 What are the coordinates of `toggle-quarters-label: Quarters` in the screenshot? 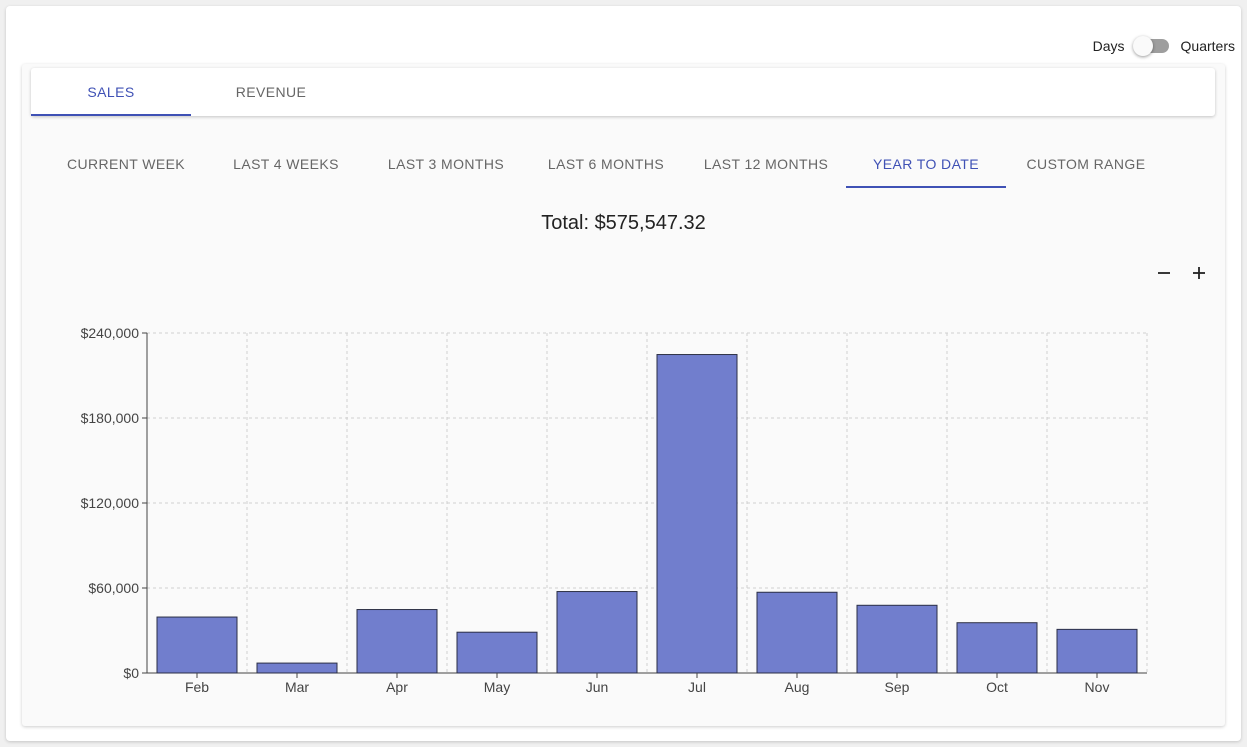 It's located at (1207, 46).